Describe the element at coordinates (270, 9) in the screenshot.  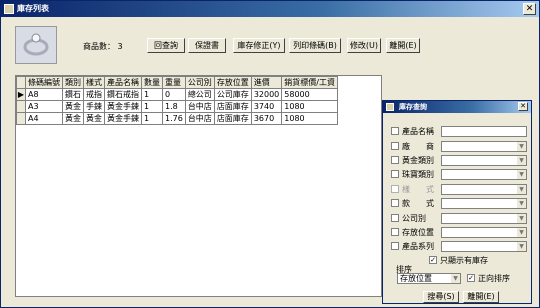
I see `main-title-bar: 庫存列表` at that location.